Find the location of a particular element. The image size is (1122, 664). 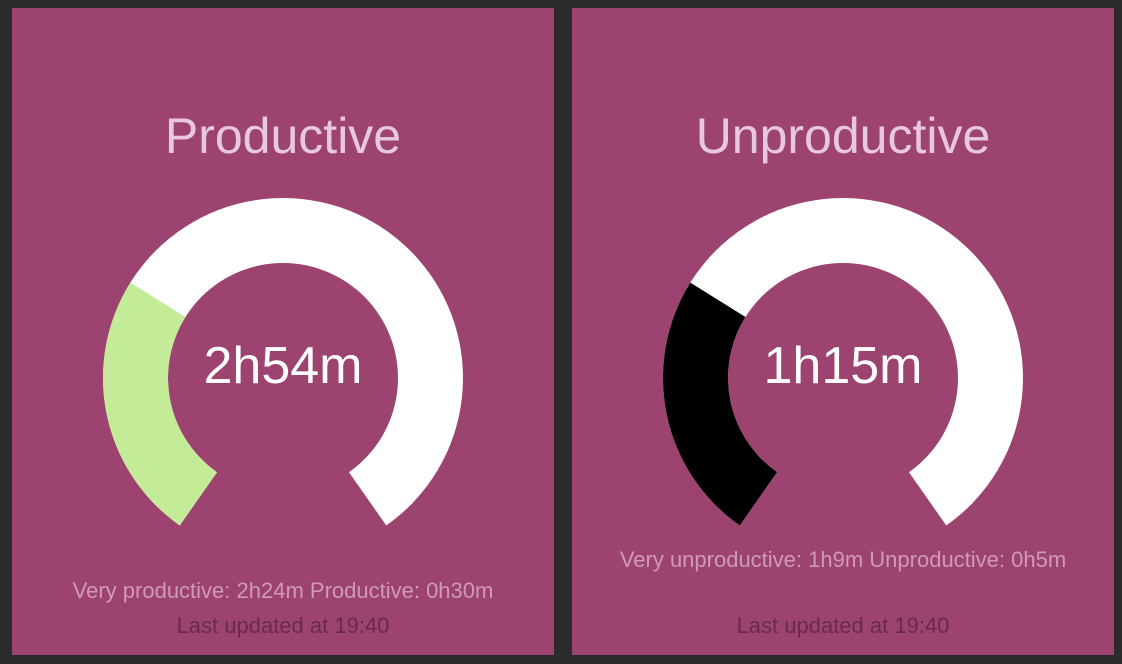

gauge-value: 2h54m is located at coordinates (283, 366).